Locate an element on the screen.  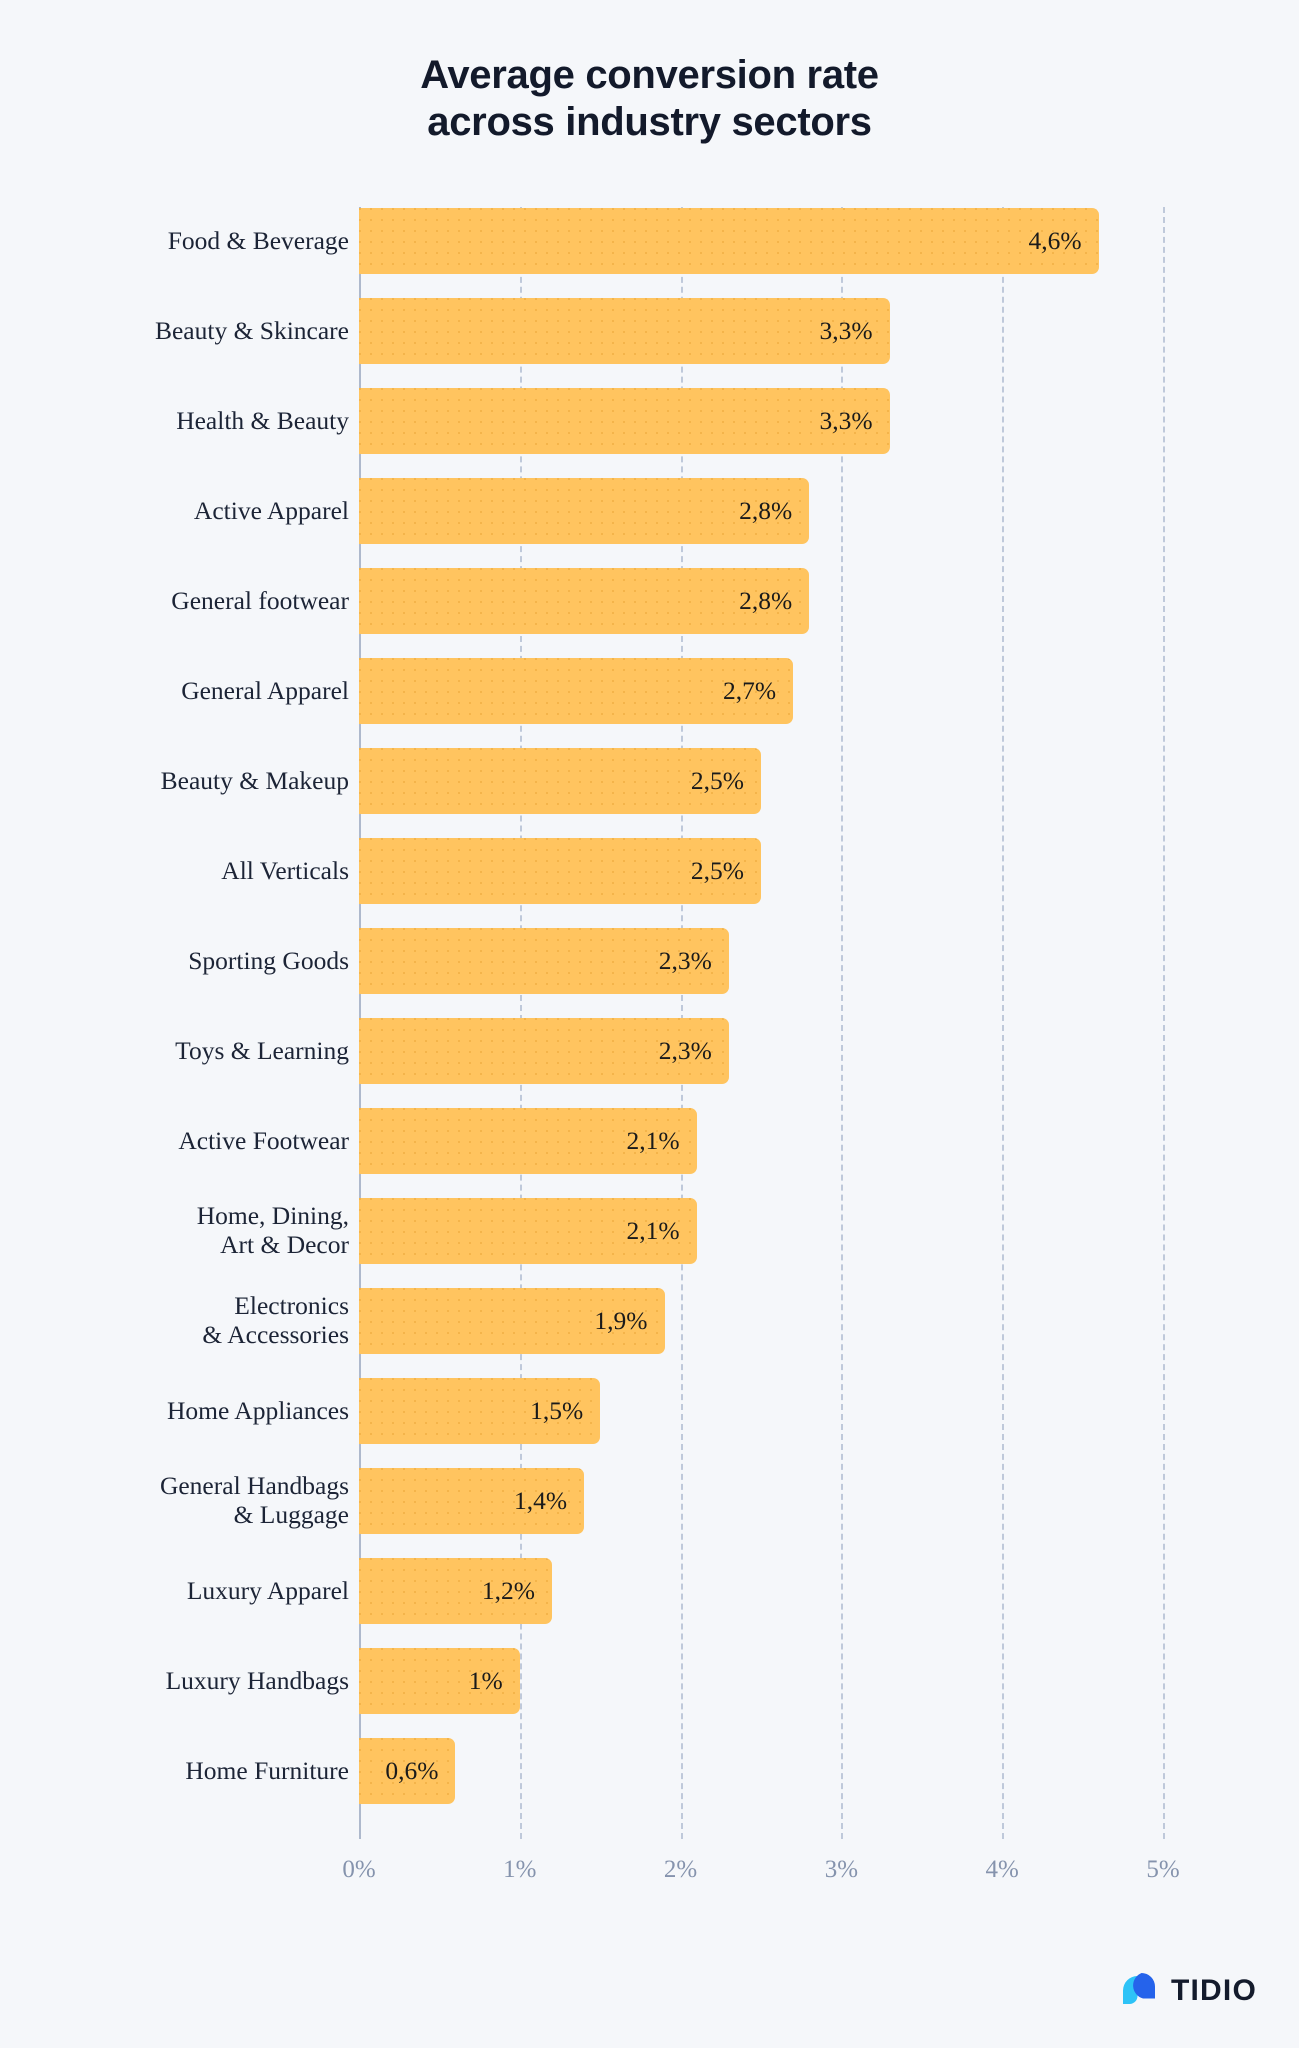
category-label: Luxury Apparel is located at coordinates (267, 1590).